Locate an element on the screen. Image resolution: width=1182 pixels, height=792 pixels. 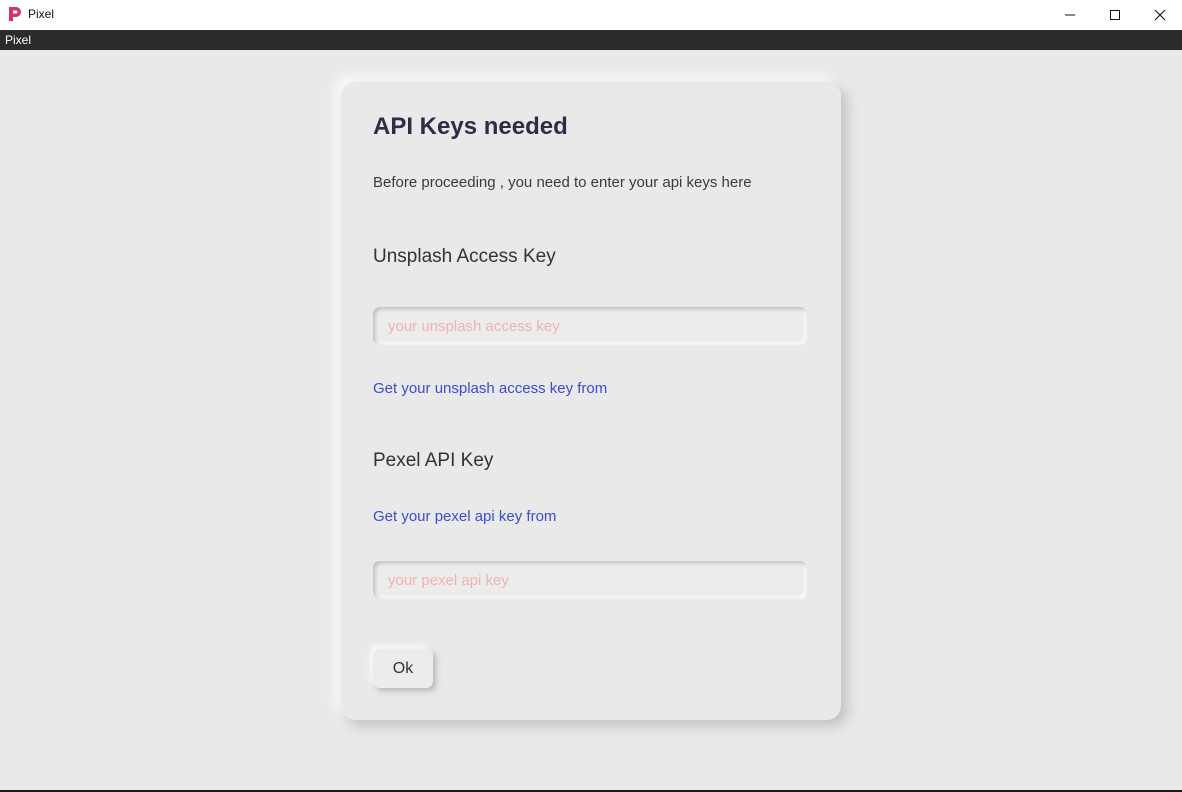
dialog-title: API Keys needed is located at coordinates (470, 126).